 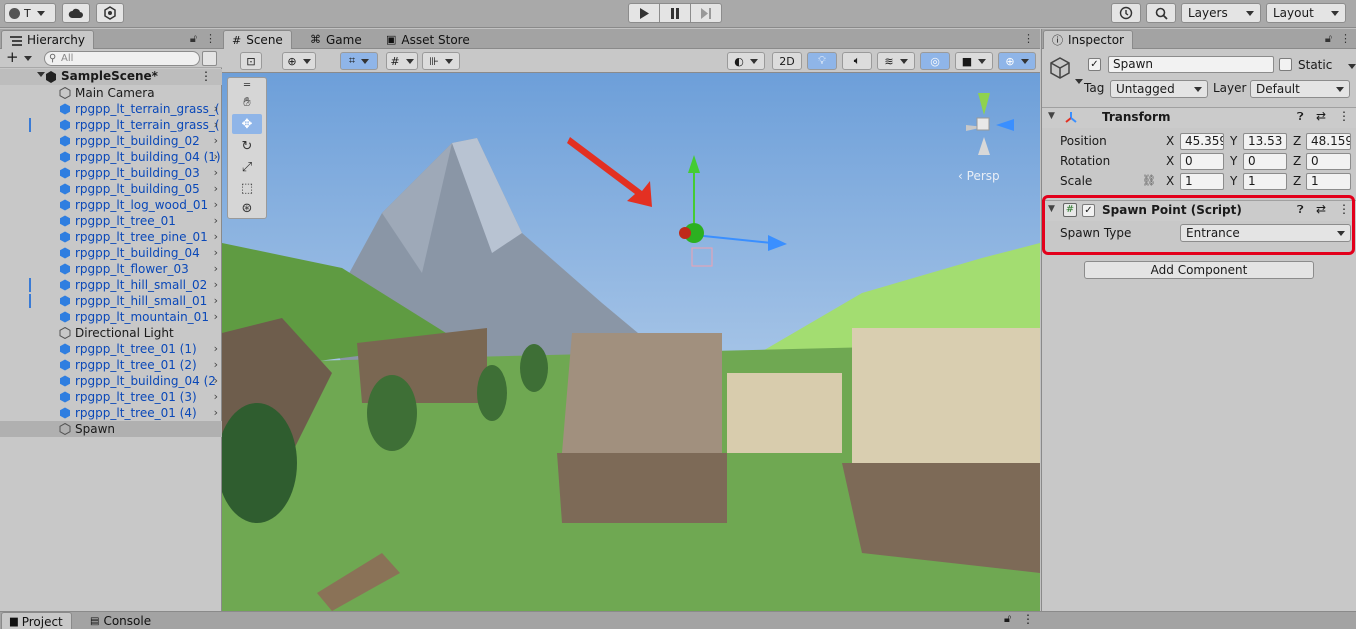 What do you see at coordinates (746, 61) in the screenshot?
I see `shading-mode-button: ◐` at bounding box center [746, 61].